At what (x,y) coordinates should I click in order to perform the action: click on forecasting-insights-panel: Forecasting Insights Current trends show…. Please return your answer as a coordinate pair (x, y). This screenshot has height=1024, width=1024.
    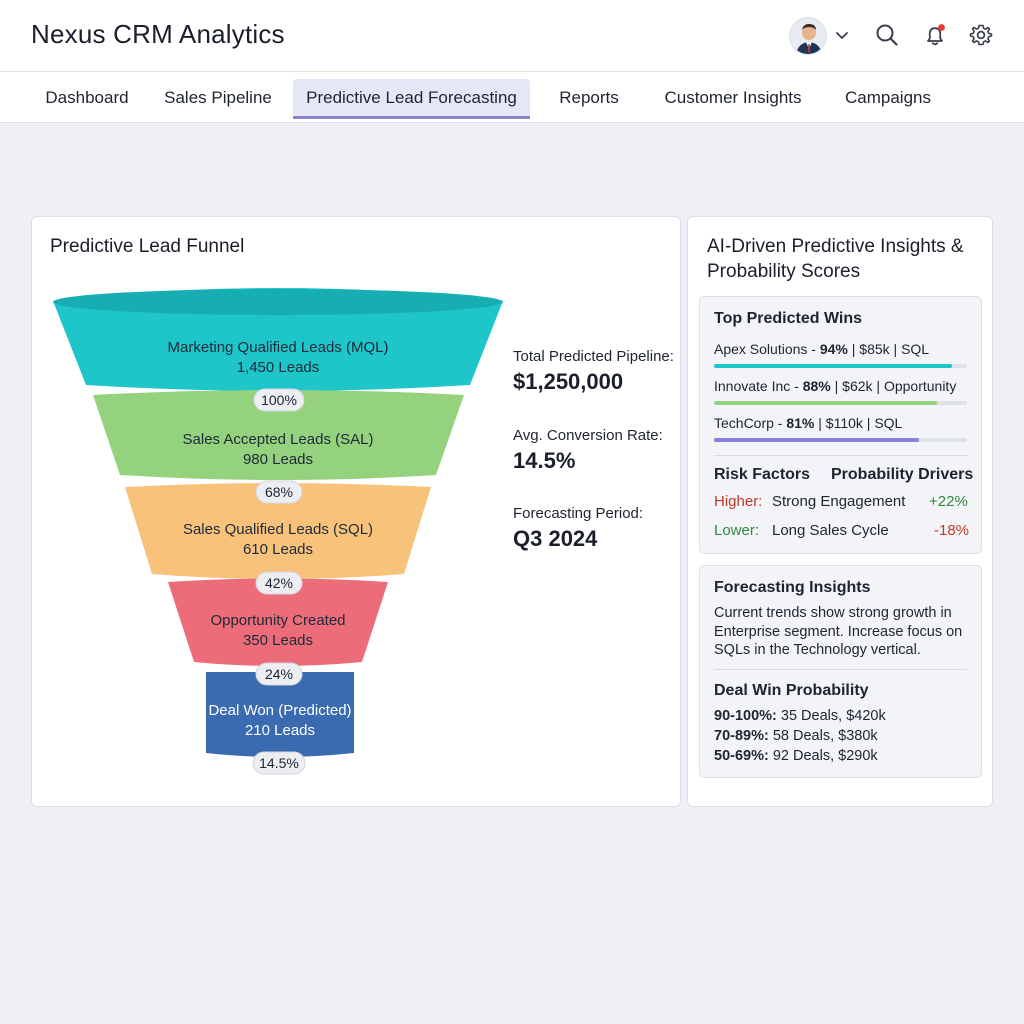
    Looking at the image, I should click on (840, 671).